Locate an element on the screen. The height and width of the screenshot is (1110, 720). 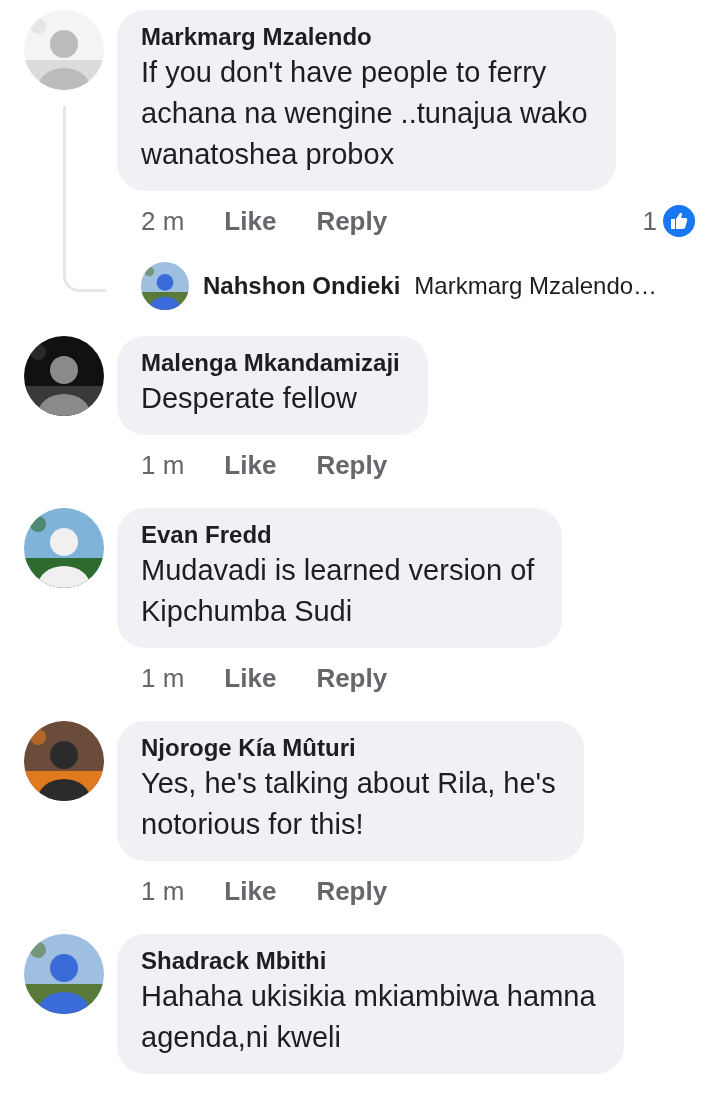
reply-author: Nahshon Ondieki is located at coordinates (302, 286).